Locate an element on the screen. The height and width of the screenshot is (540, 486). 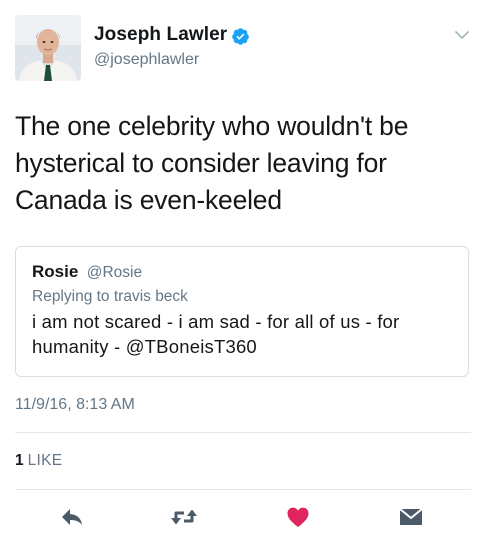
quoted-author-name: Rosie is located at coordinates (55, 271).